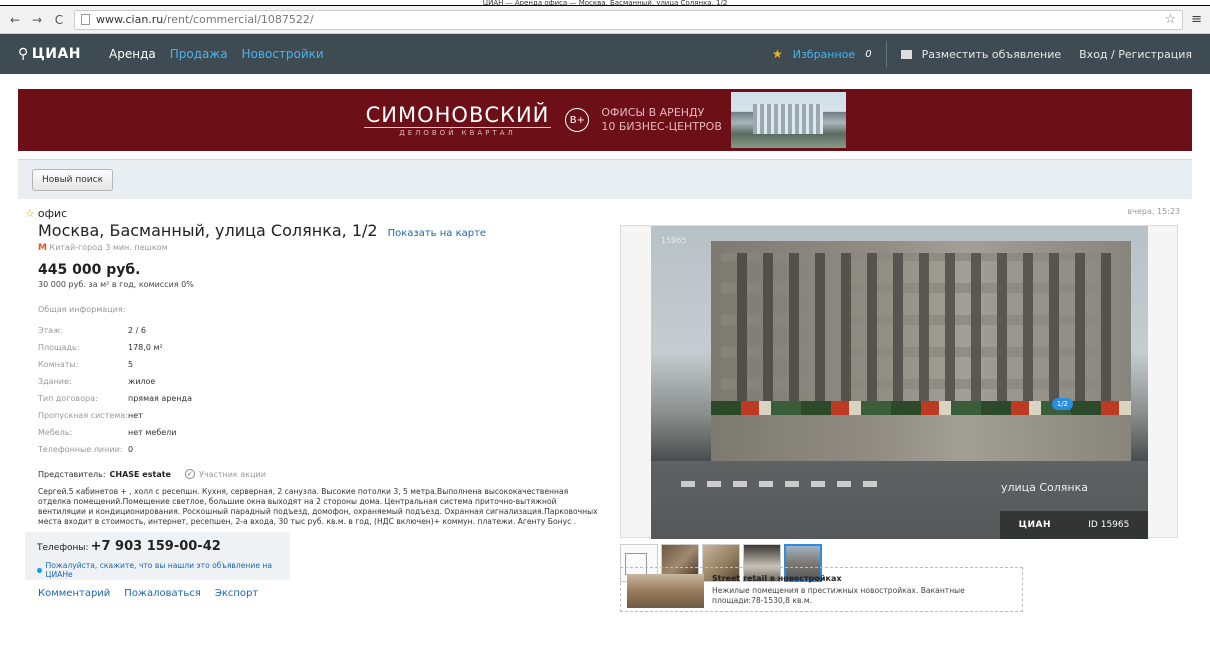 This screenshot has width=1210, height=653. What do you see at coordinates (152, 432) in the screenshot?
I see `info-value: нет мебели` at bounding box center [152, 432].